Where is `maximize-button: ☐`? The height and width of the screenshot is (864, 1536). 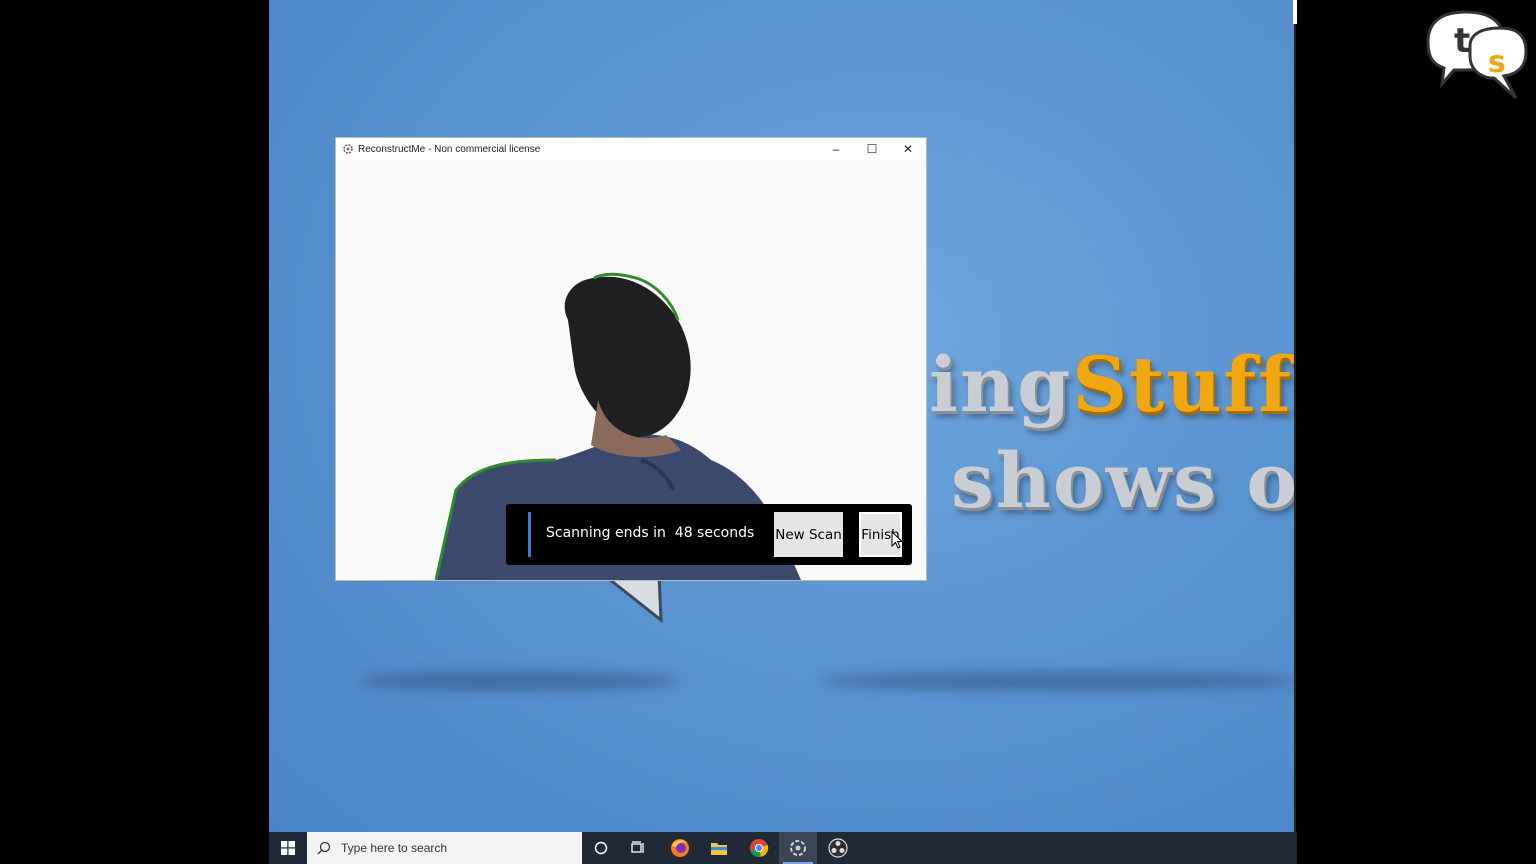
maximize-button: ☐ is located at coordinates (872, 149).